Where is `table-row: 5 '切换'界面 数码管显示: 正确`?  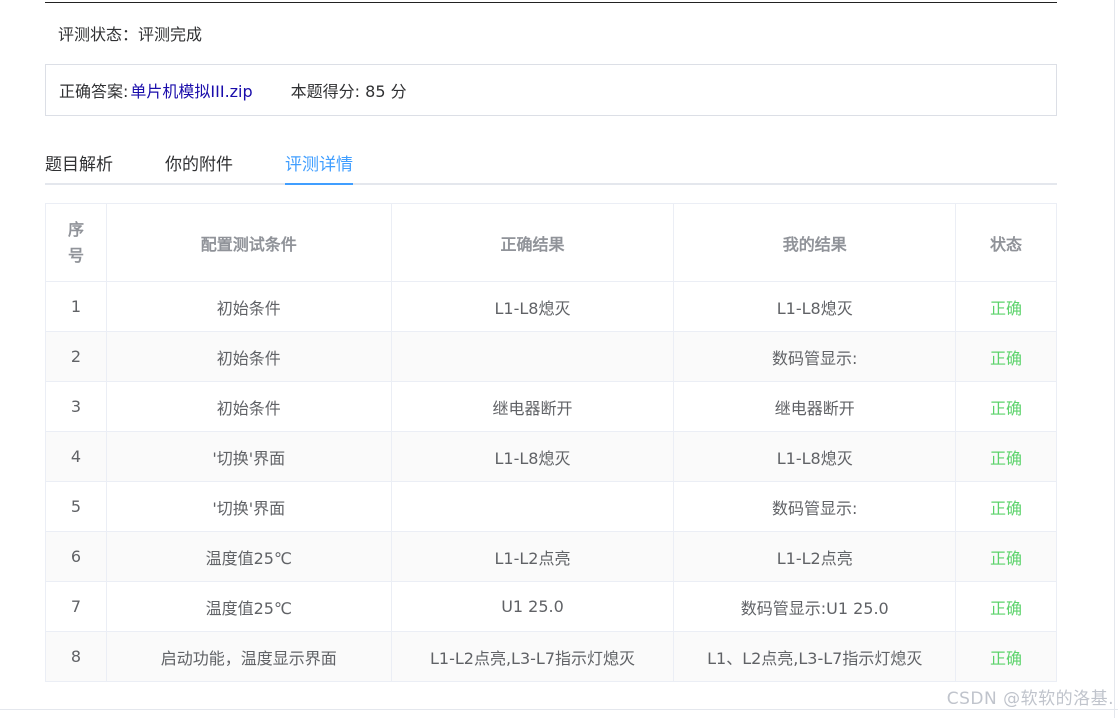
table-row: 5 '切换'界面 数码管显示: 正确 is located at coordinates (551, 506).